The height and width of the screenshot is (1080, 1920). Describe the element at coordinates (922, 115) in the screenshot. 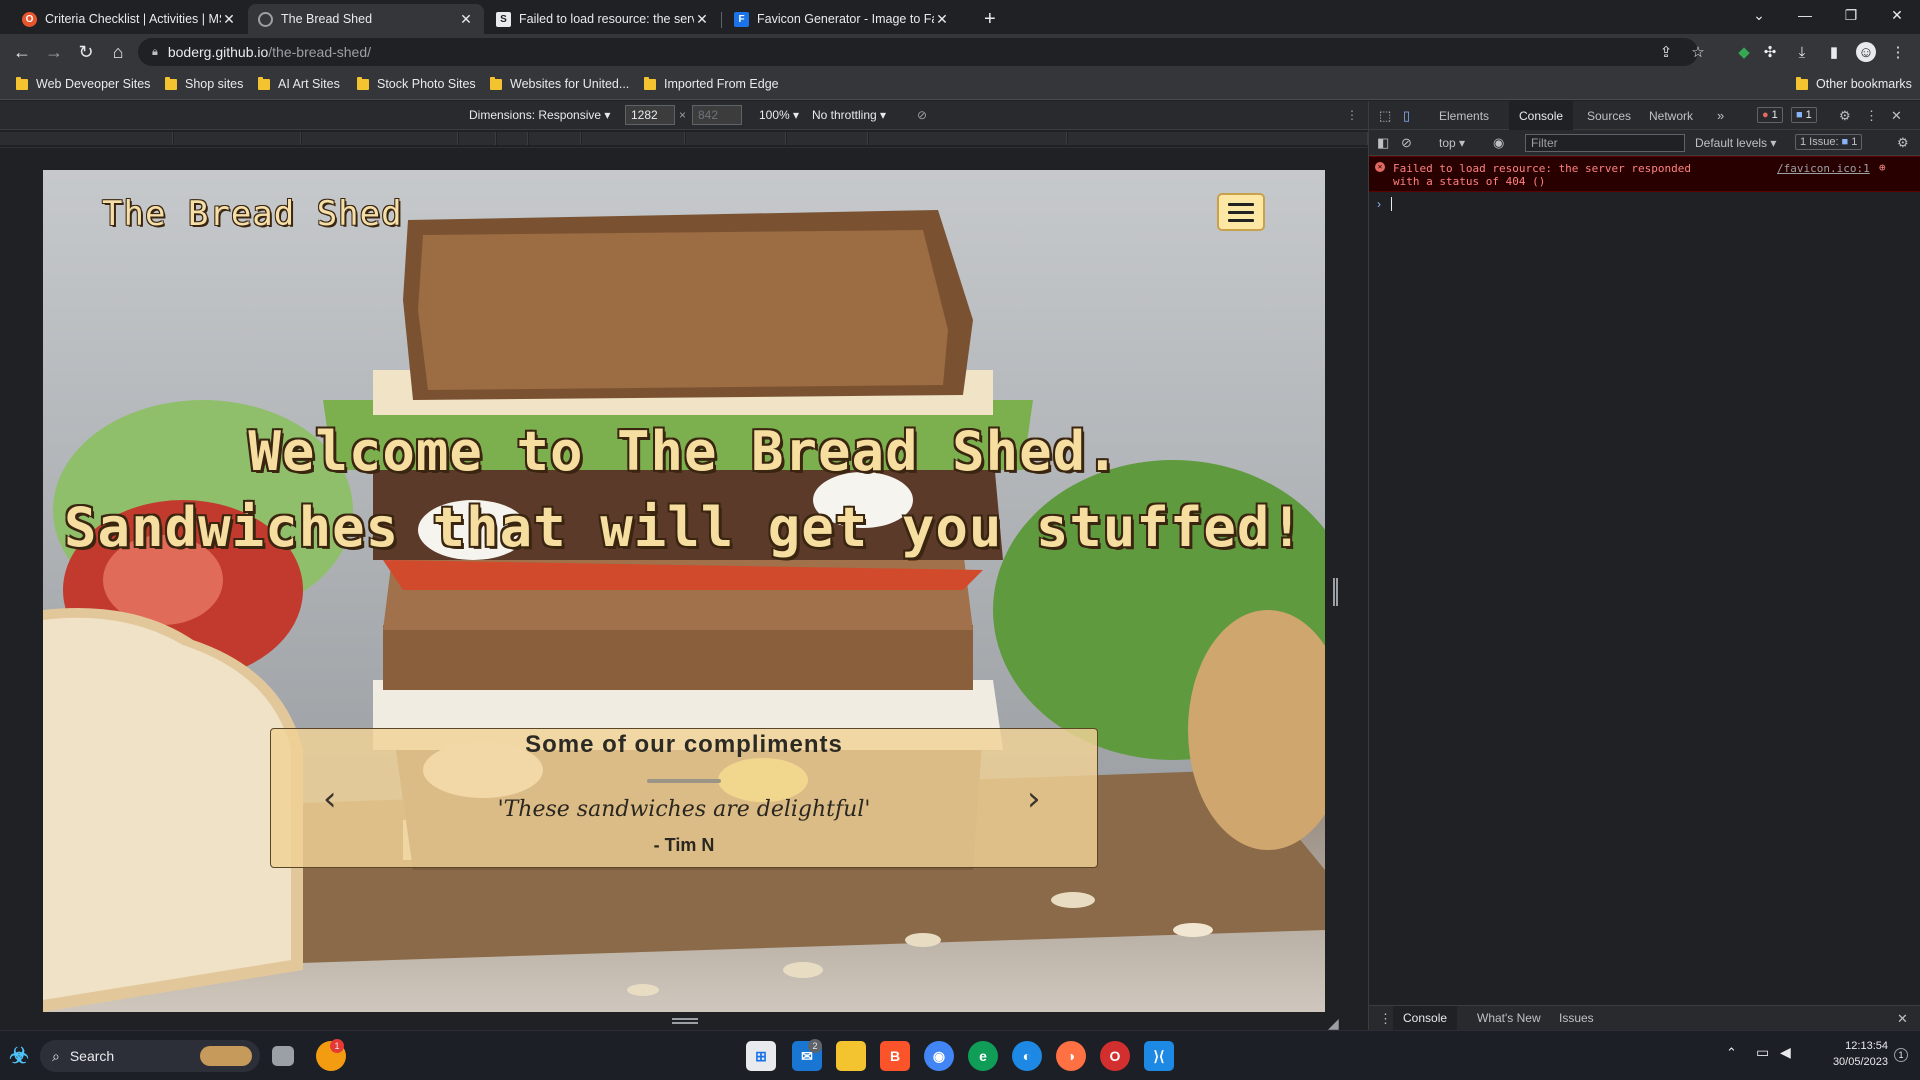

I see `rotate-icon: ⊘` at that location.